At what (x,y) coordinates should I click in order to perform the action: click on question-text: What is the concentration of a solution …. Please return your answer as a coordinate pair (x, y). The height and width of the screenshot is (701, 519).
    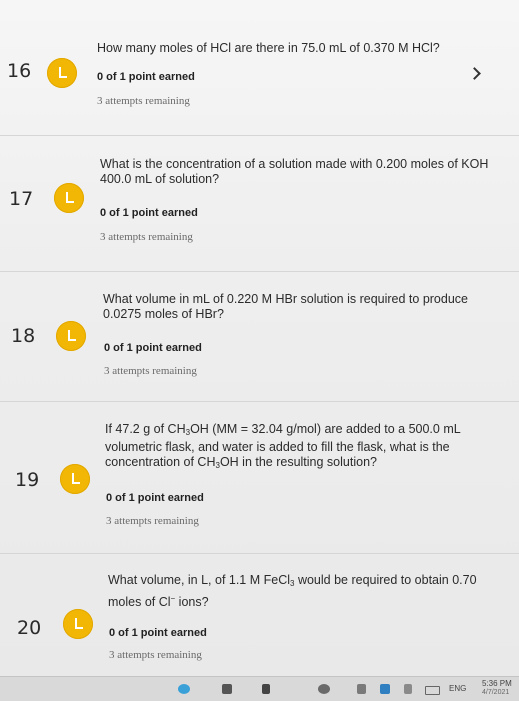
    Looking at the image, I should click on (294, 171).